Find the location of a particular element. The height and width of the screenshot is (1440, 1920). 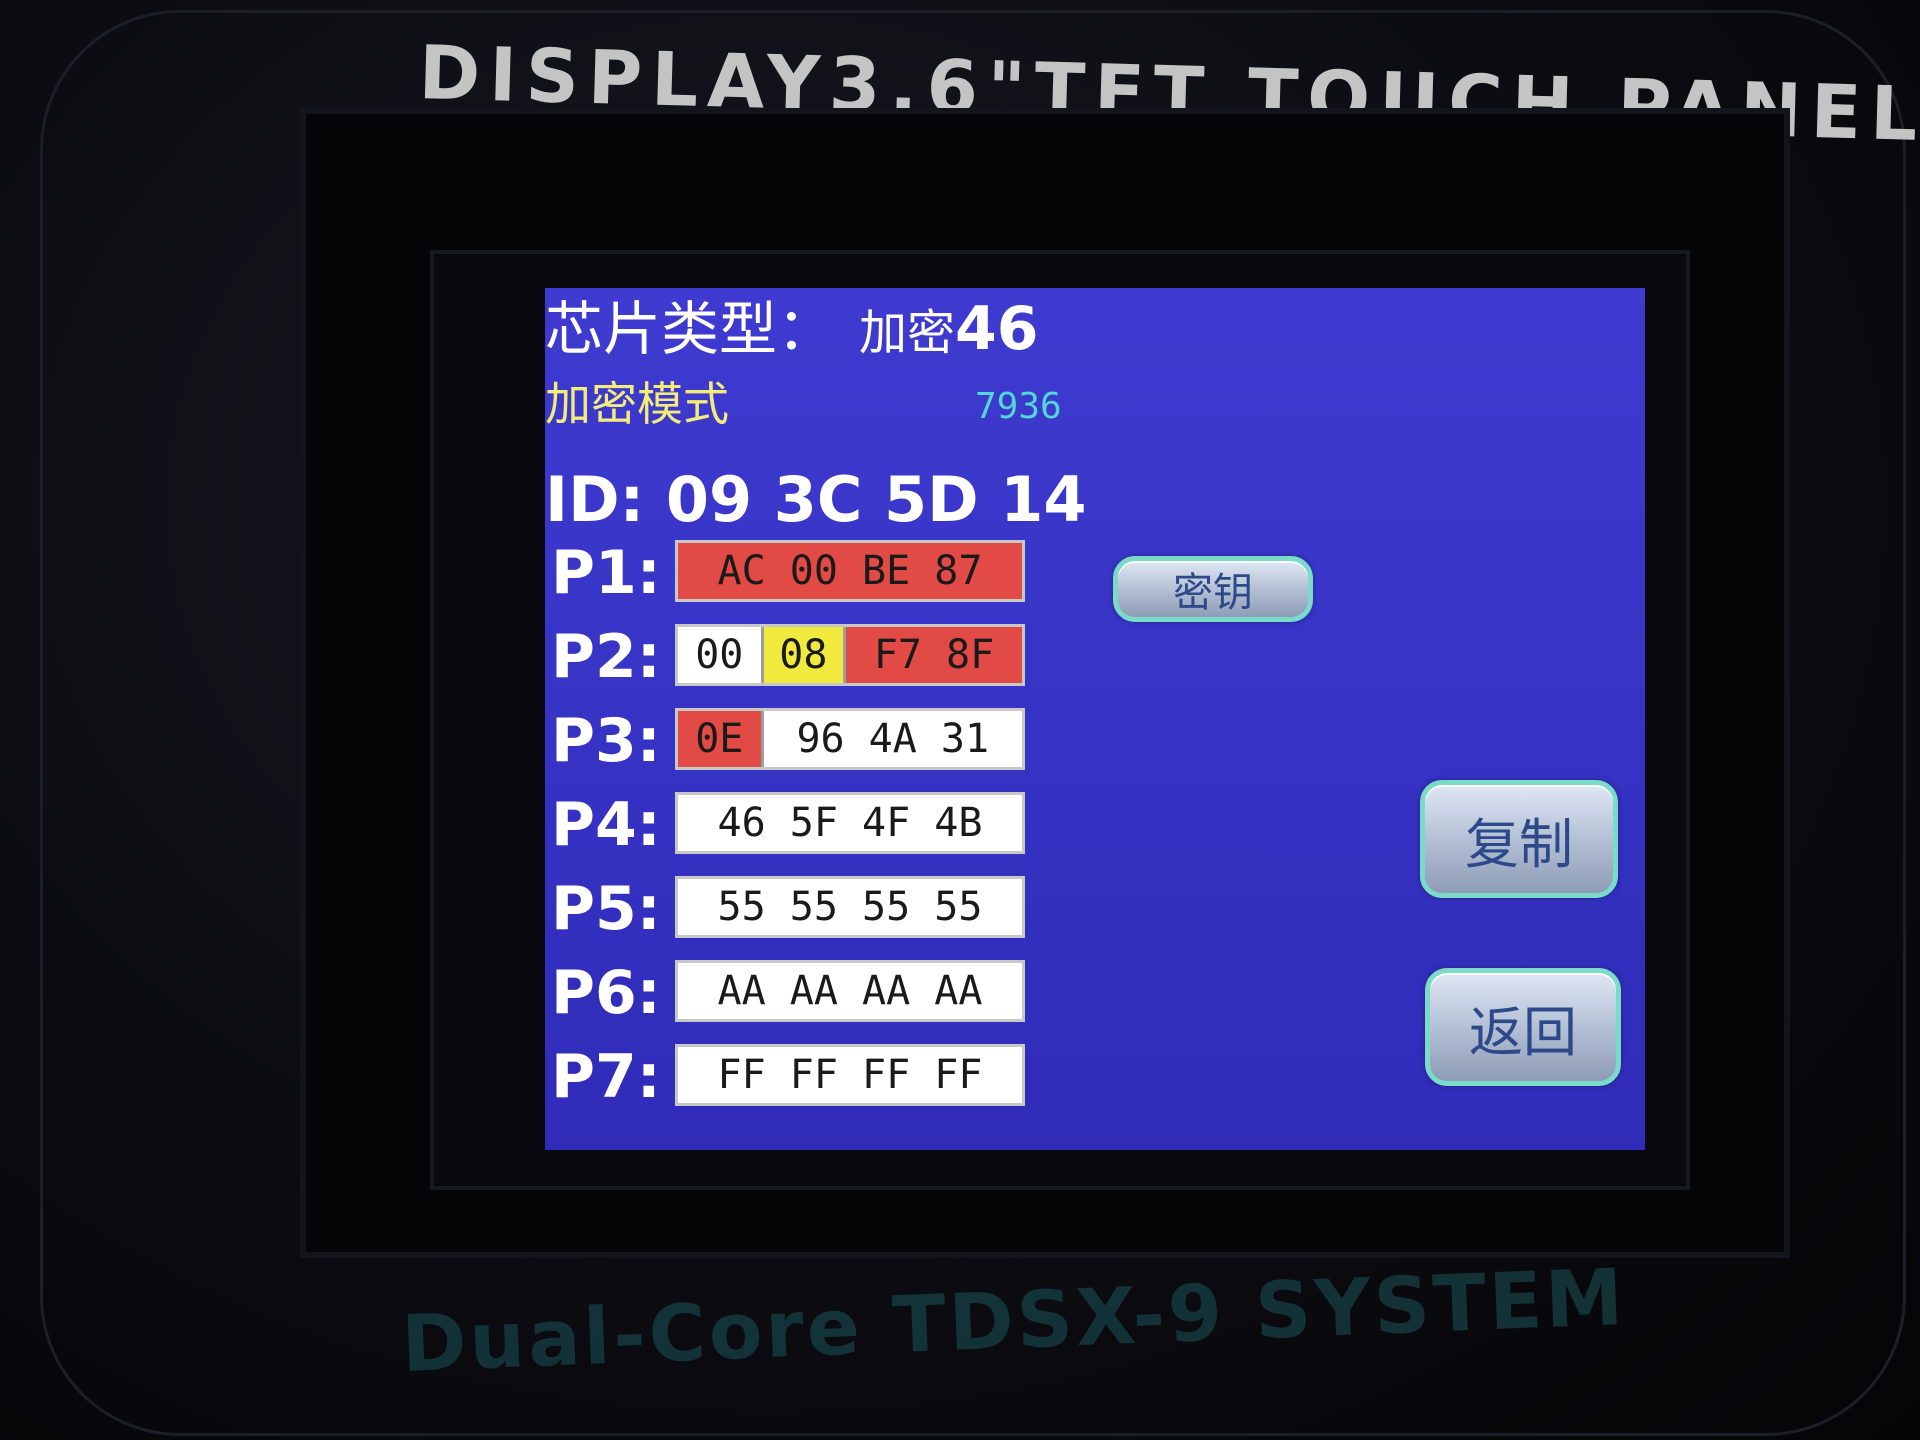

key-button: 密钥 is located at coordinates (1213, 589).